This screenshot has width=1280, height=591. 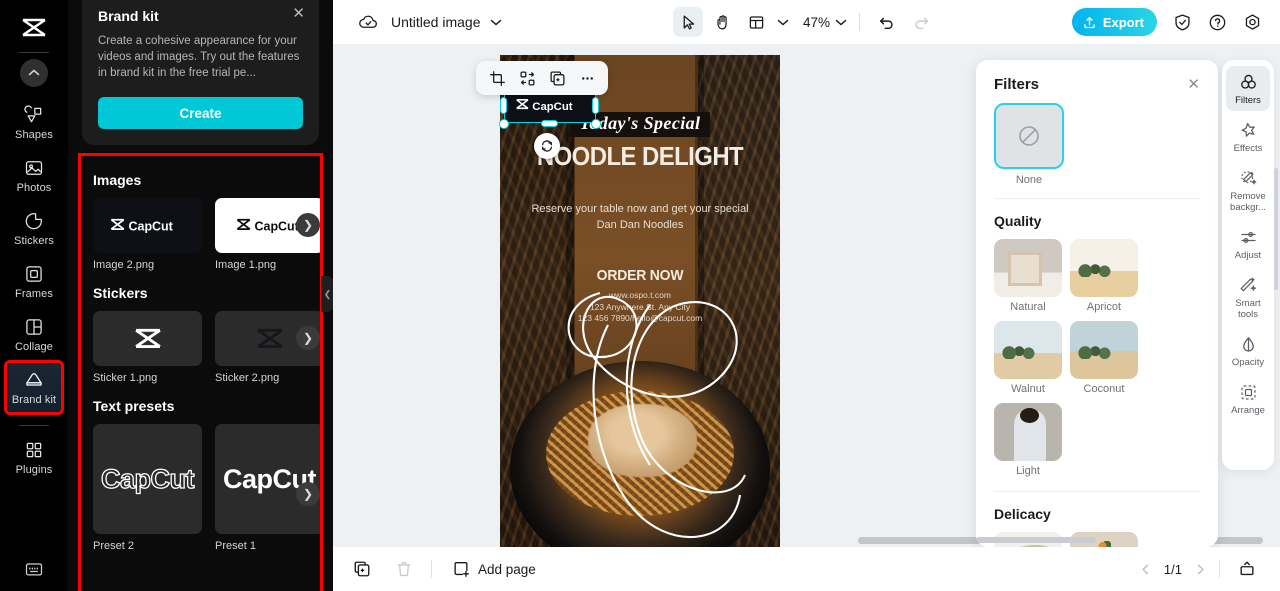 What do you see at coordinates (368, 22) in the screenshot?
I see `cloud-saved-icon` at bounding box center [368, 22].